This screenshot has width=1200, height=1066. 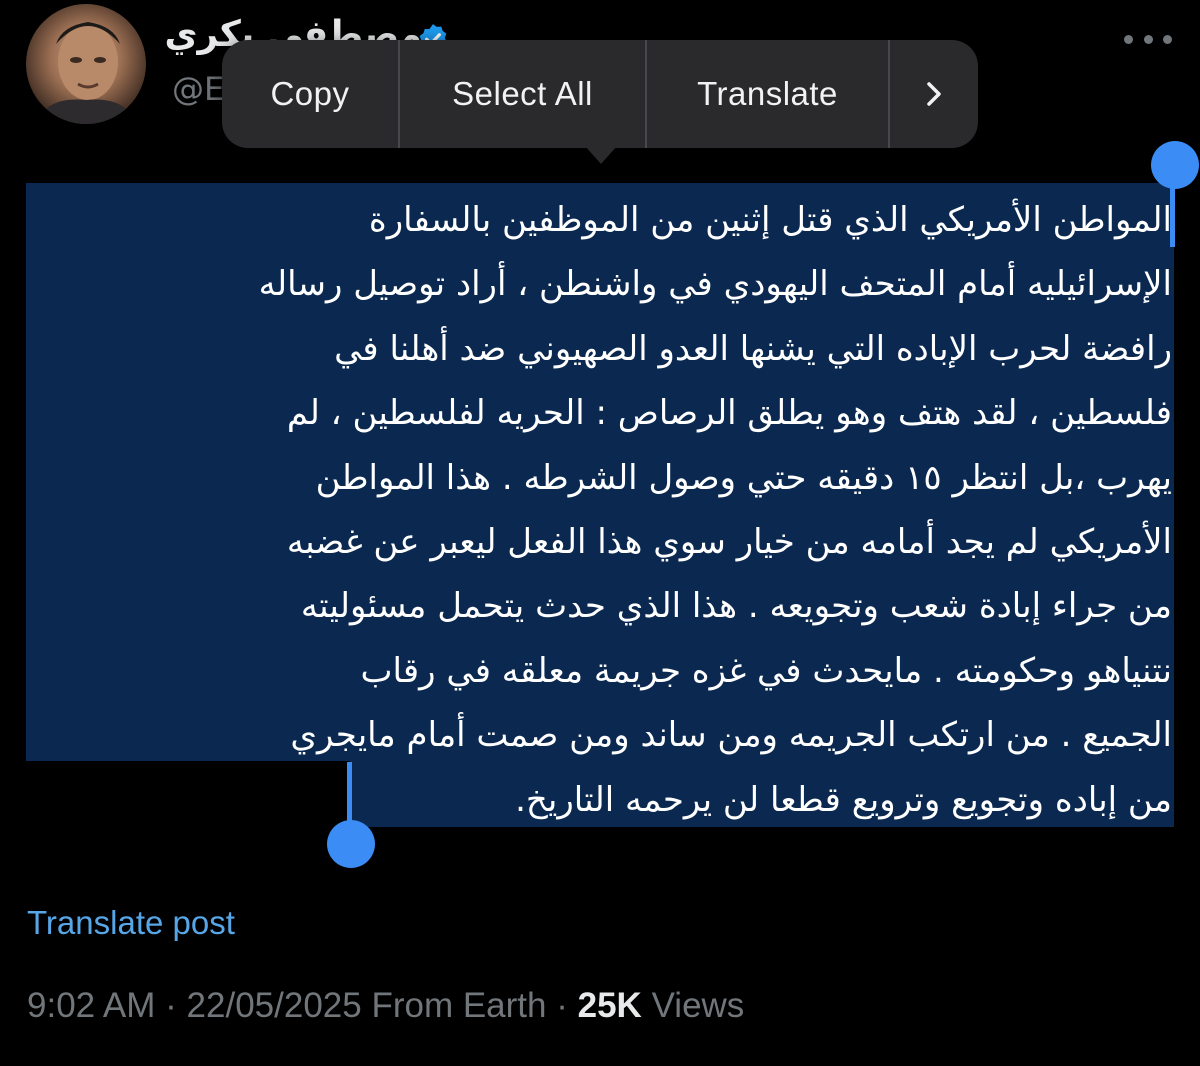 What do you see at coordinates (198, 89) in the screenshot?
I see `author-handle: @E` at bounding box center [198, 89].